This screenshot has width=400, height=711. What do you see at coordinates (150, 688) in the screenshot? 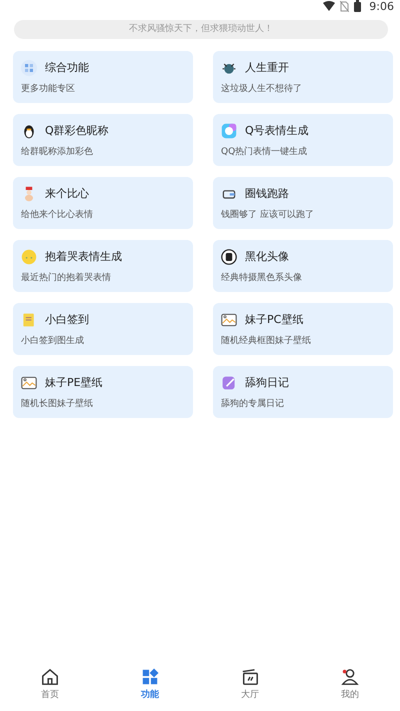
I see `nav-tab: 功能` at bounding box center [150, 688].